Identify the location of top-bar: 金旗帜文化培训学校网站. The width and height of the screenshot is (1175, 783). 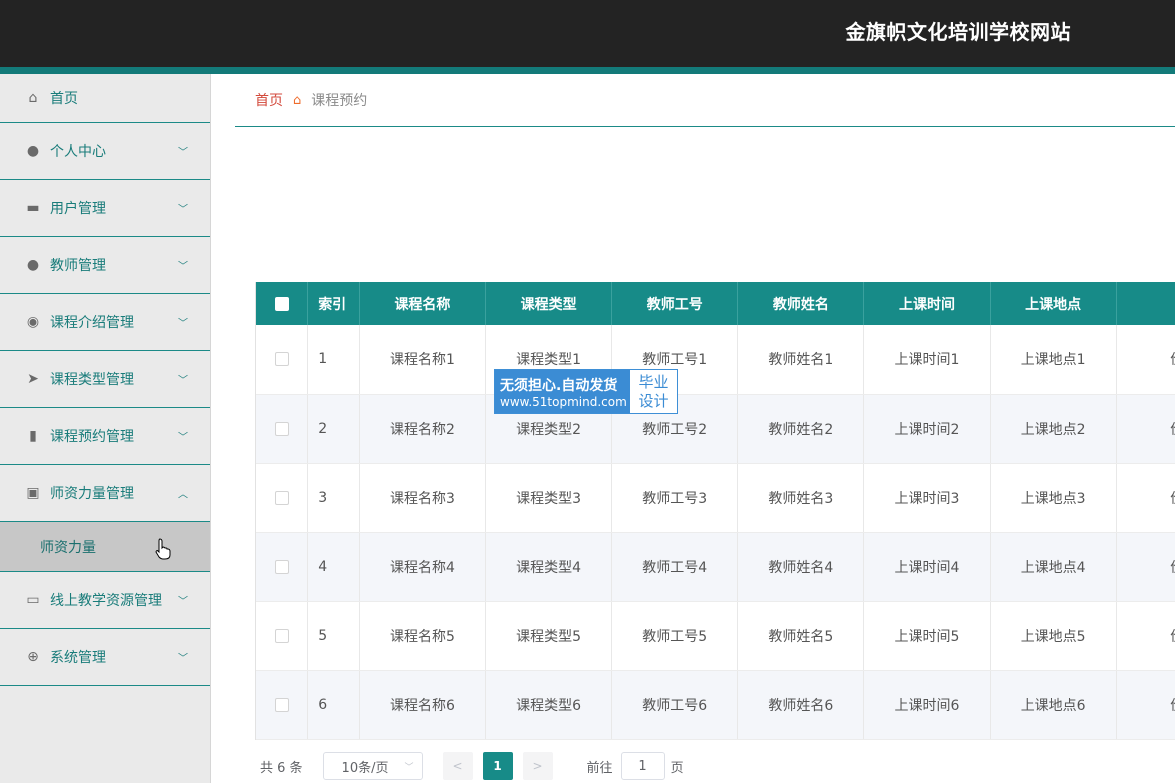
(587, 33).